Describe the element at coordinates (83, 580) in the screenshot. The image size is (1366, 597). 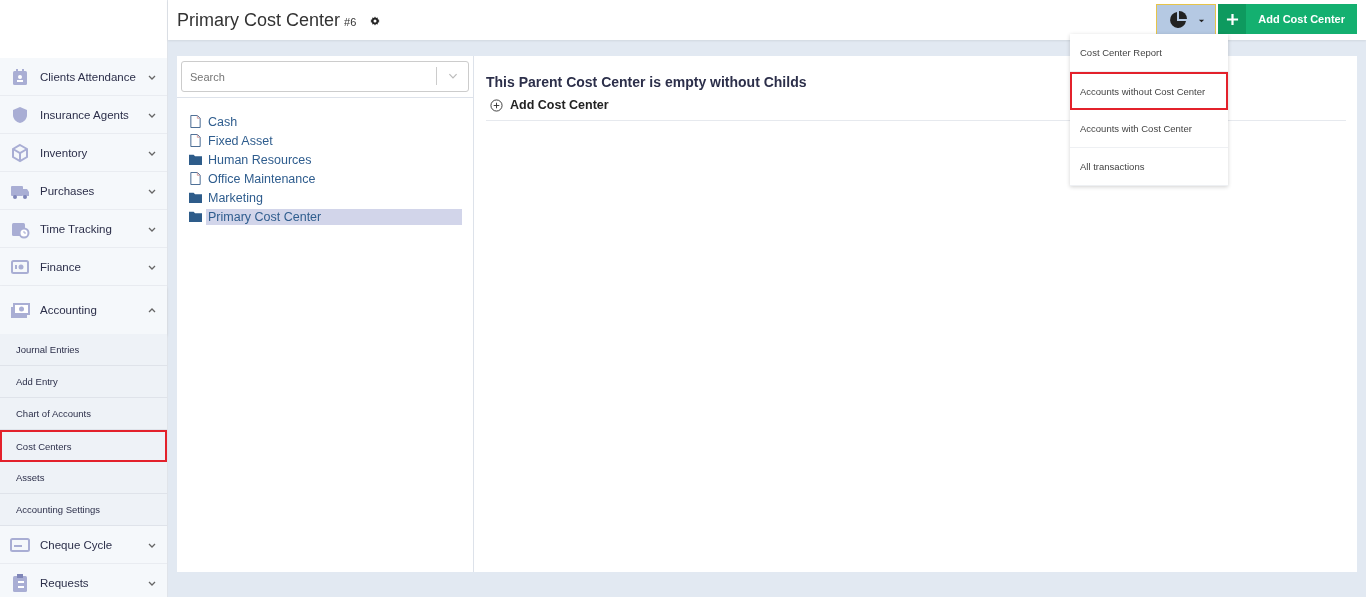
I see `sidebar-item: Requests` at that location.